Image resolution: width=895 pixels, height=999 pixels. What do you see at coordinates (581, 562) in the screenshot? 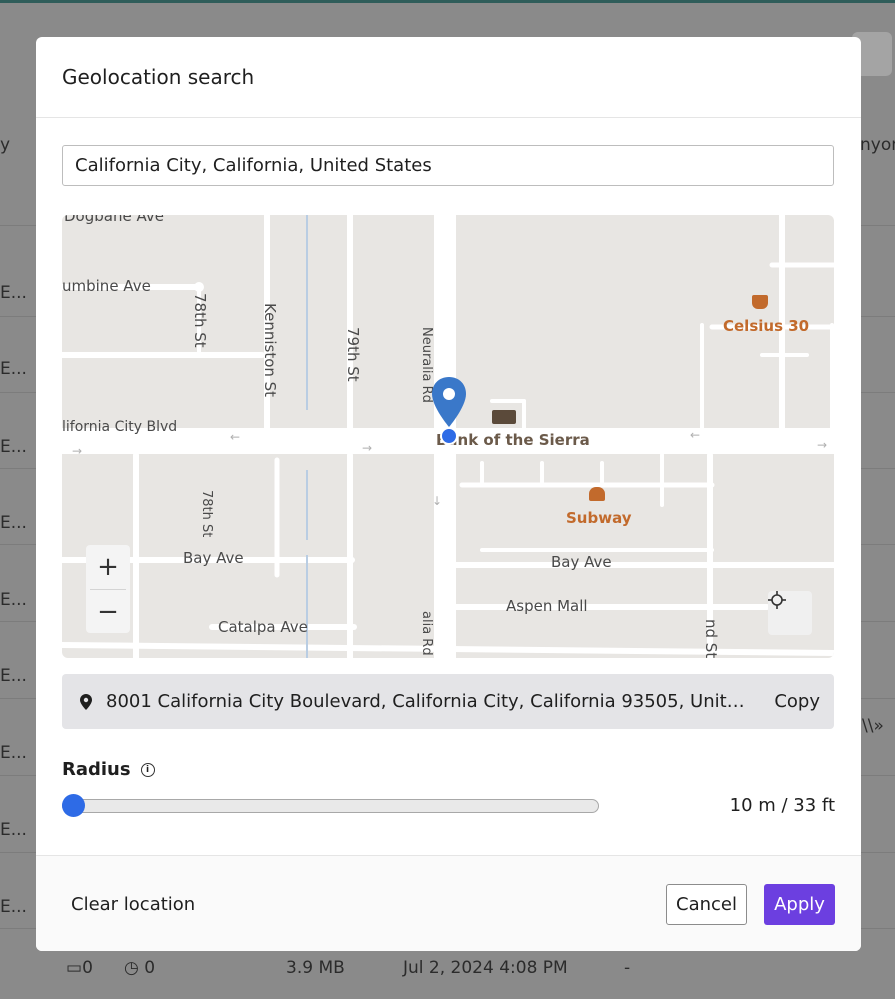
I see `street-bay-ave-east: Bay Ave` at bounding box center [581, 562].